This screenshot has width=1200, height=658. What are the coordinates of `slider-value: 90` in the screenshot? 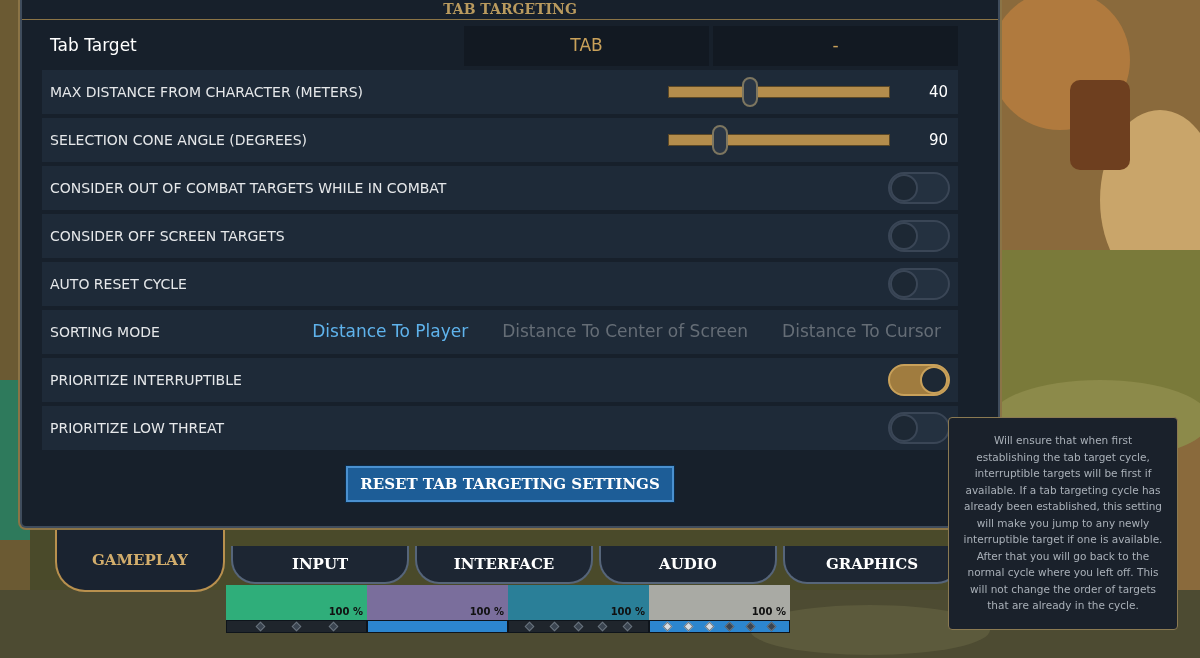 It's located at (938, 140).